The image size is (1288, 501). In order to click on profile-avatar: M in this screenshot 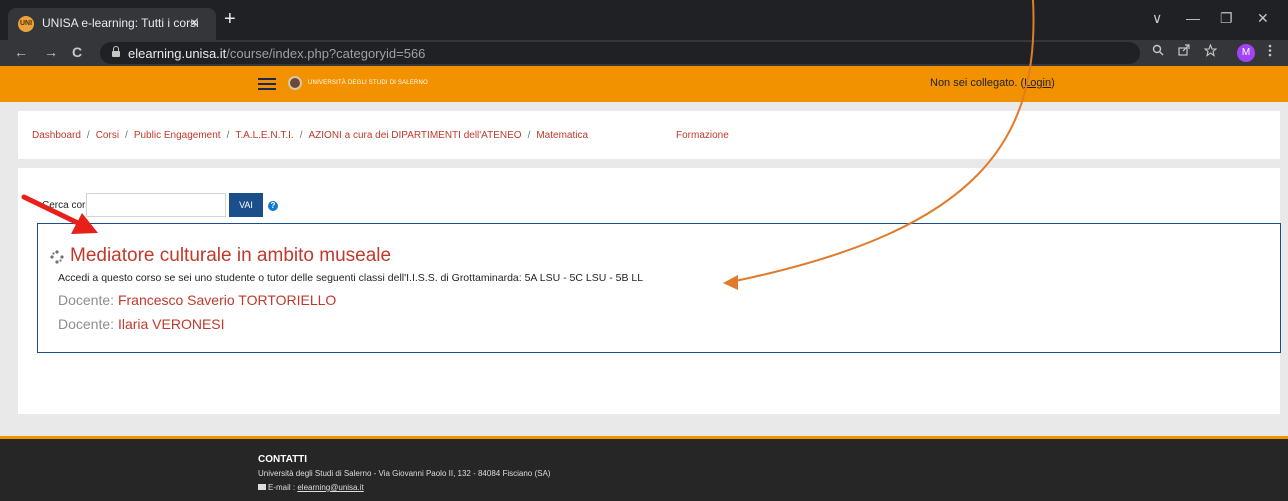, I will do `click(1246, 53)`.